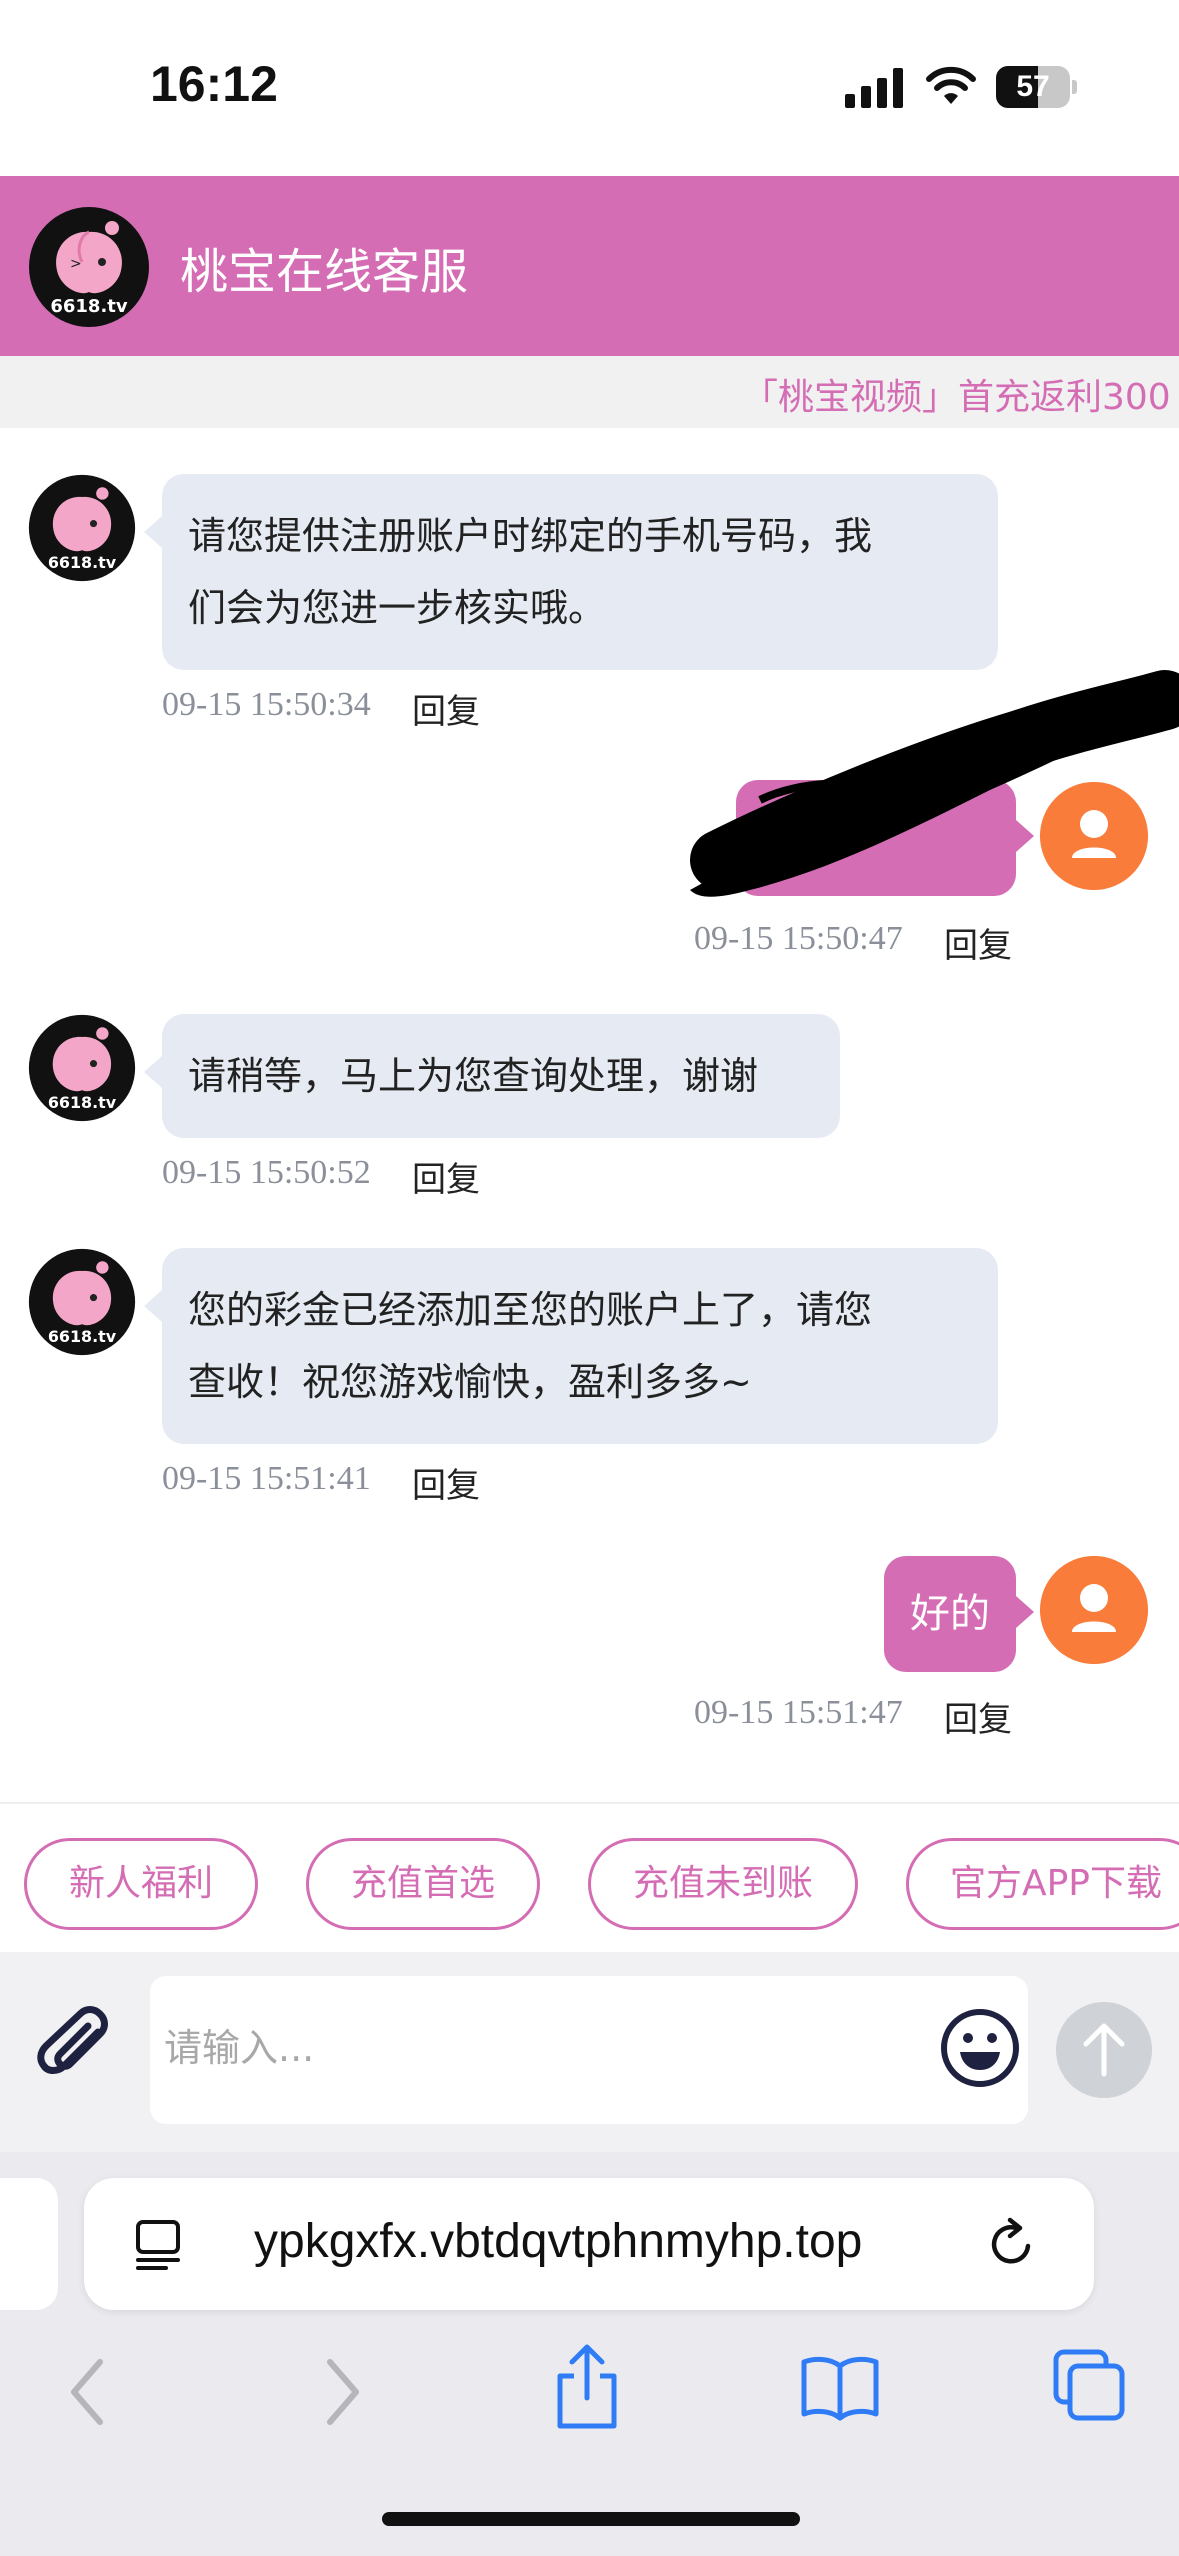 The image size is (1179, 2556). Describe the element at coordinates (1104, 2050) in the screenshot. I see `send-arrow-icon` at that location.